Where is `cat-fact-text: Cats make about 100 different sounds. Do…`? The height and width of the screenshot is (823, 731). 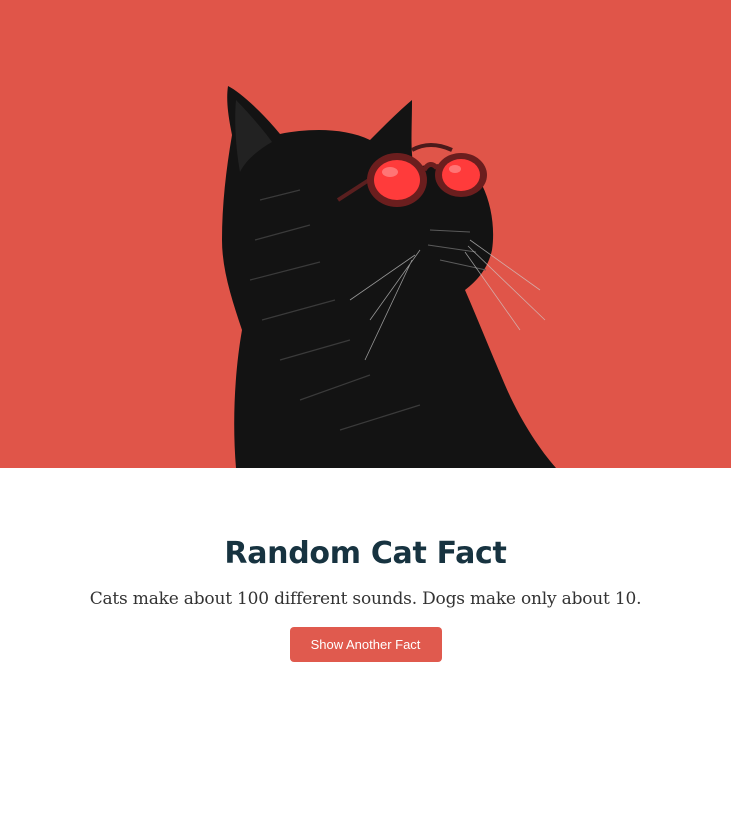 cat-fact-text: Cats make about 100 different sounds. Do… is located at coordinates (365, 599).